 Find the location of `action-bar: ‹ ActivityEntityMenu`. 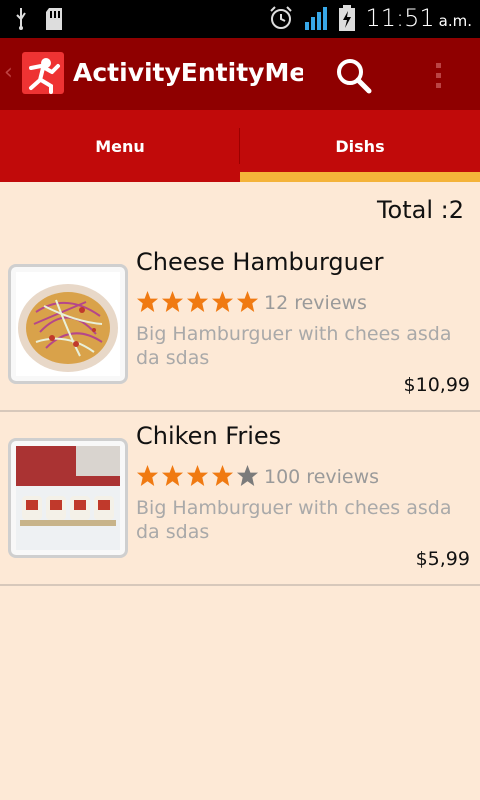

action-bar: ‹ ActivityEntityMenu is located at coordinates (240, 74).